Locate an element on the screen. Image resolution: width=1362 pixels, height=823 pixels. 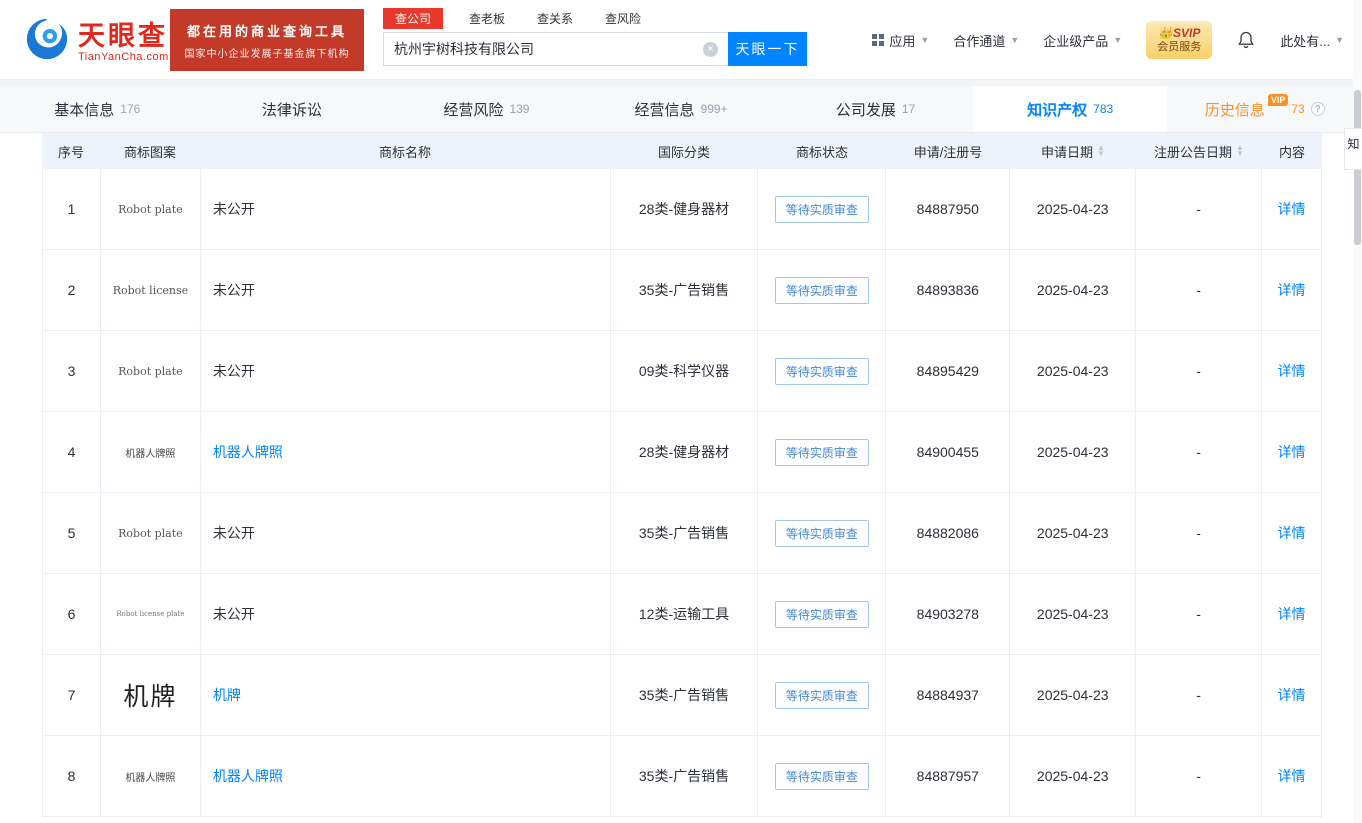
col-header-announce-date: 注册公告日期 ▲ ▼ is located at coordinates (1199, 151).